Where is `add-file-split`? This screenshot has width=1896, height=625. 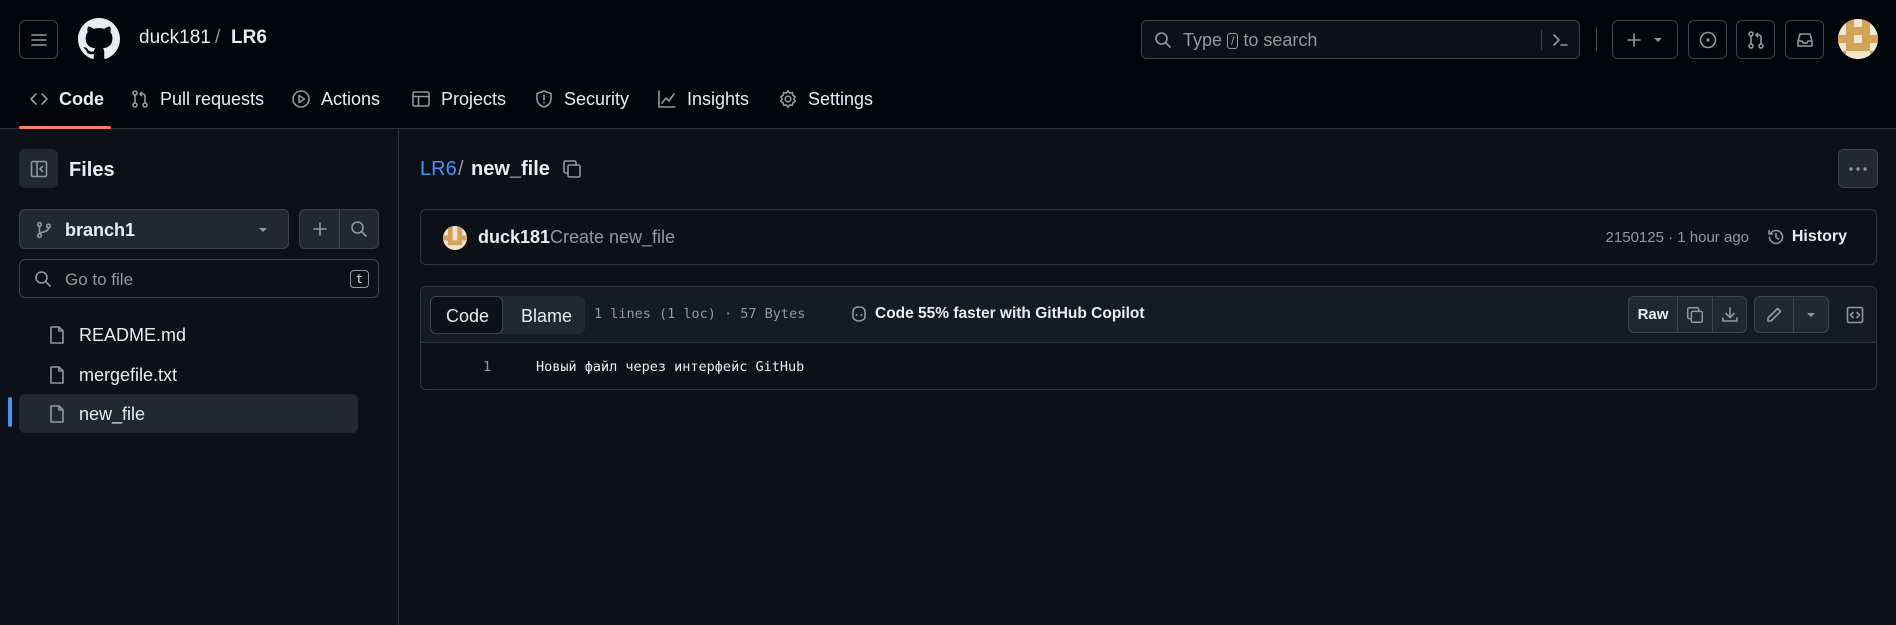
add-file-split is located at coordinates (339, 229).